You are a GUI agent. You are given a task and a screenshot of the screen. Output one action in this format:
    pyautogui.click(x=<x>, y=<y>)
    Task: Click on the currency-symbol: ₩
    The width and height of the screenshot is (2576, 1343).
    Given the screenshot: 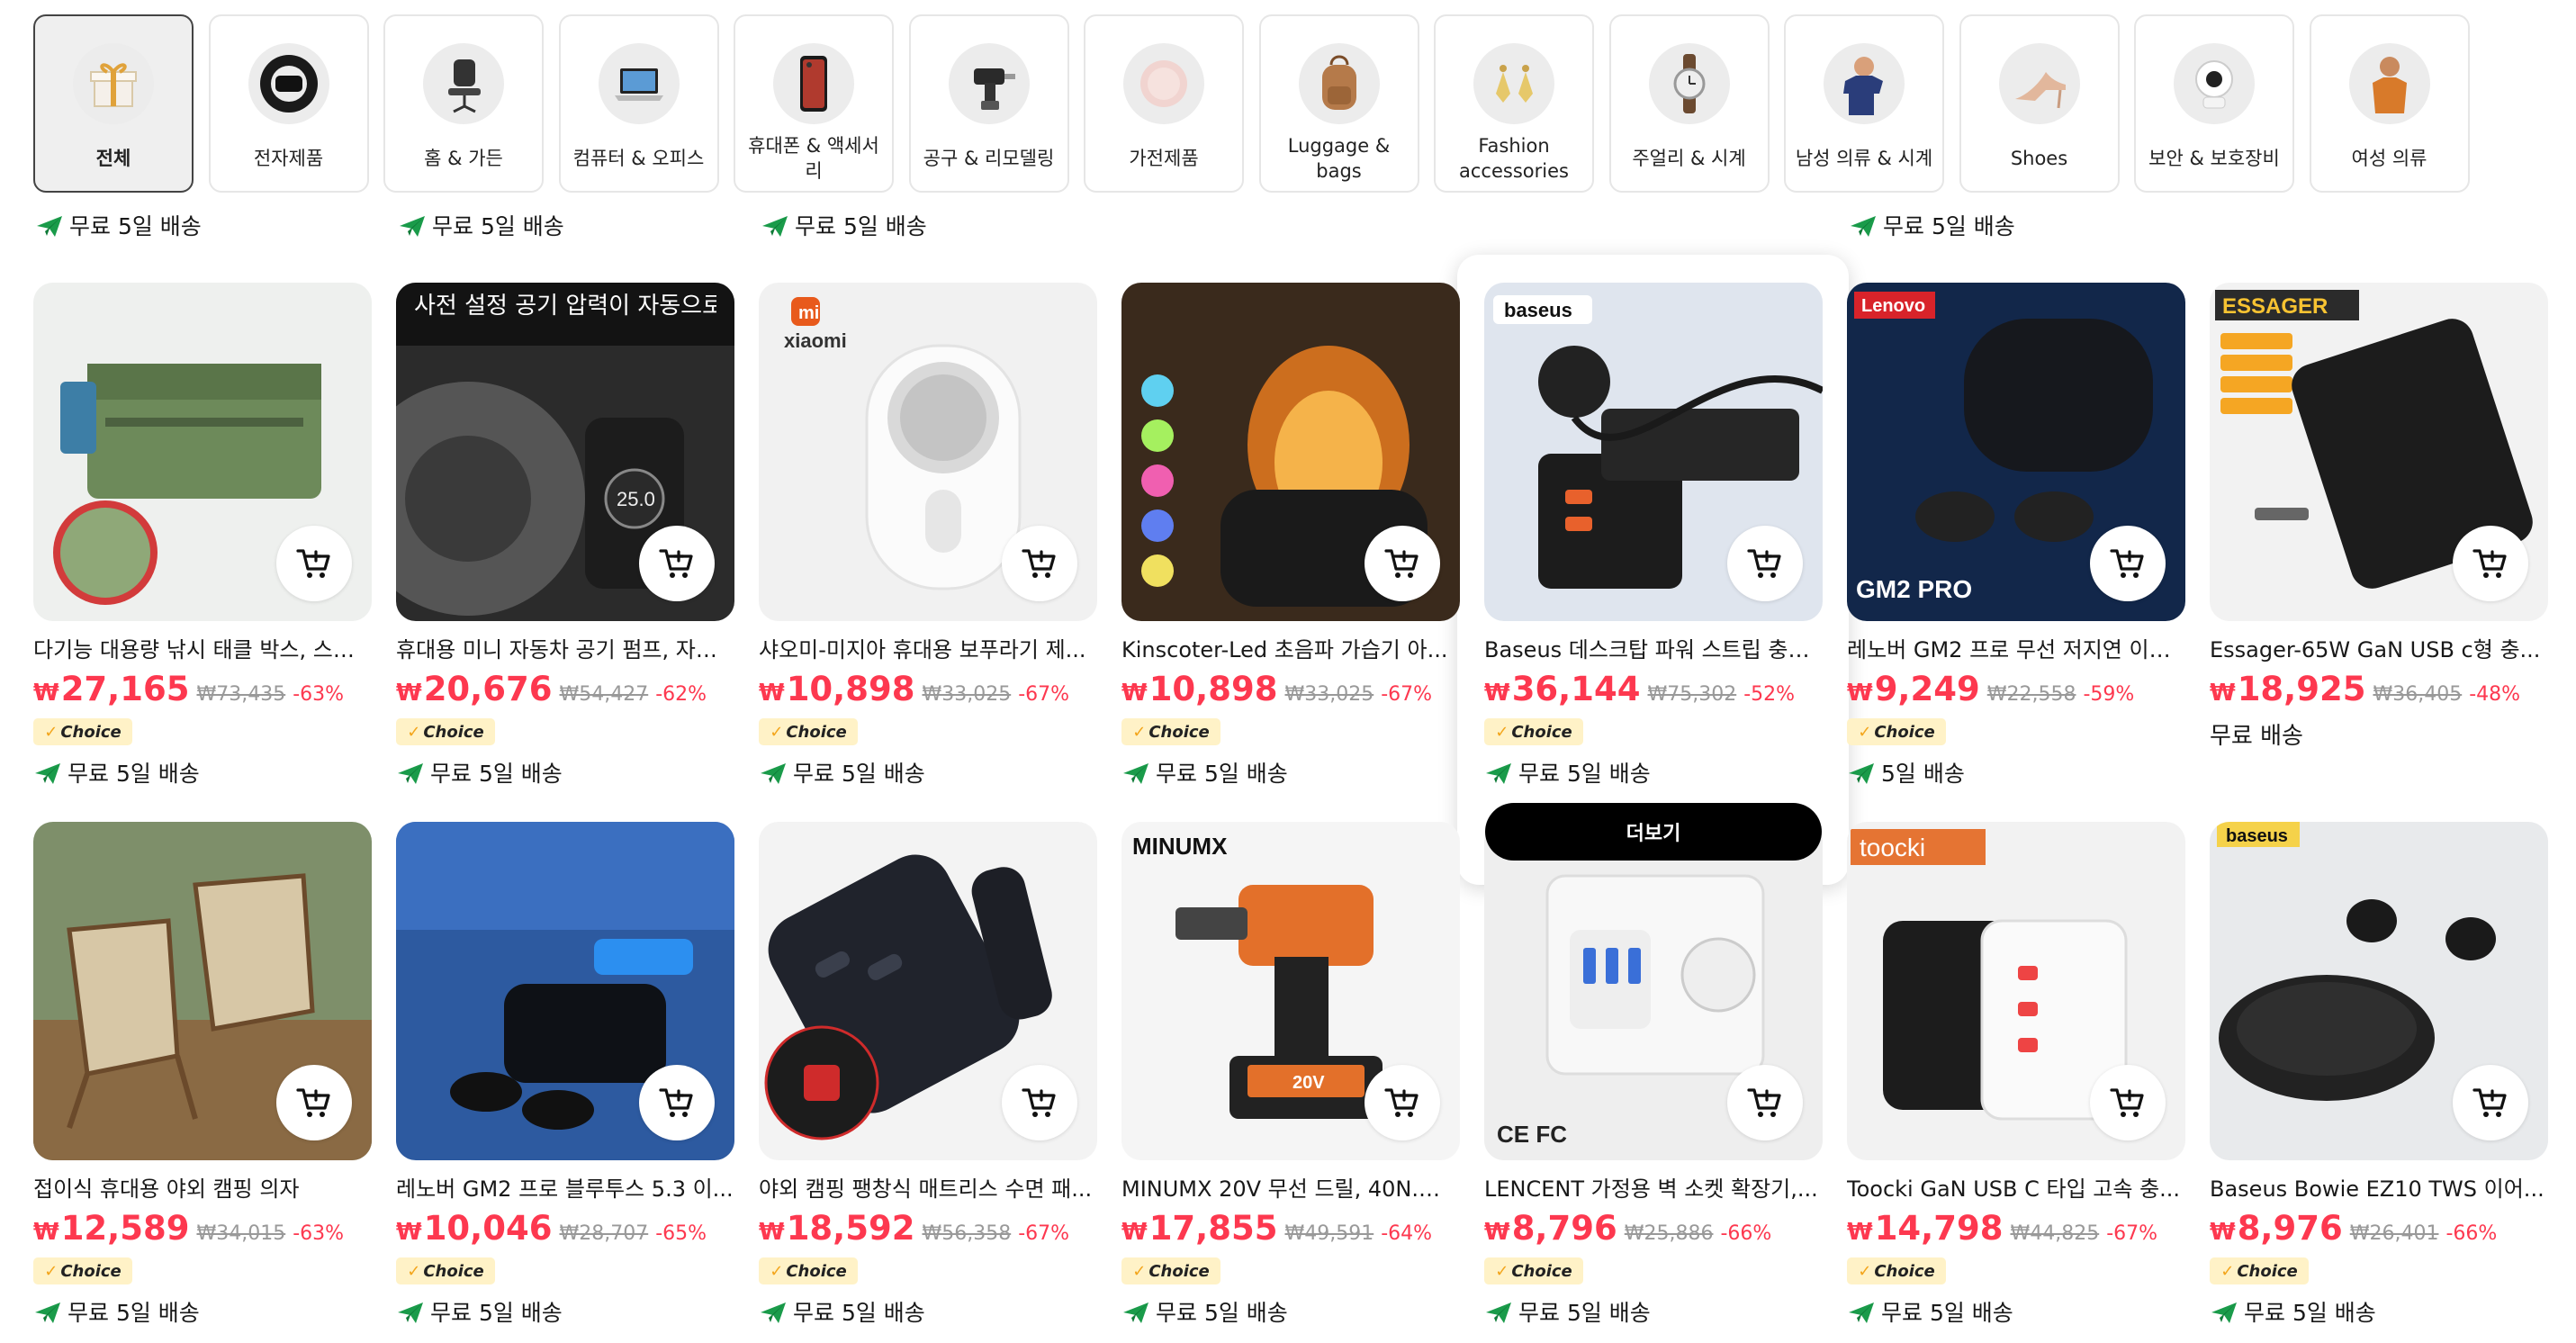 What is the action you would take?
    pyautogui.click(x=409, y=693)
    